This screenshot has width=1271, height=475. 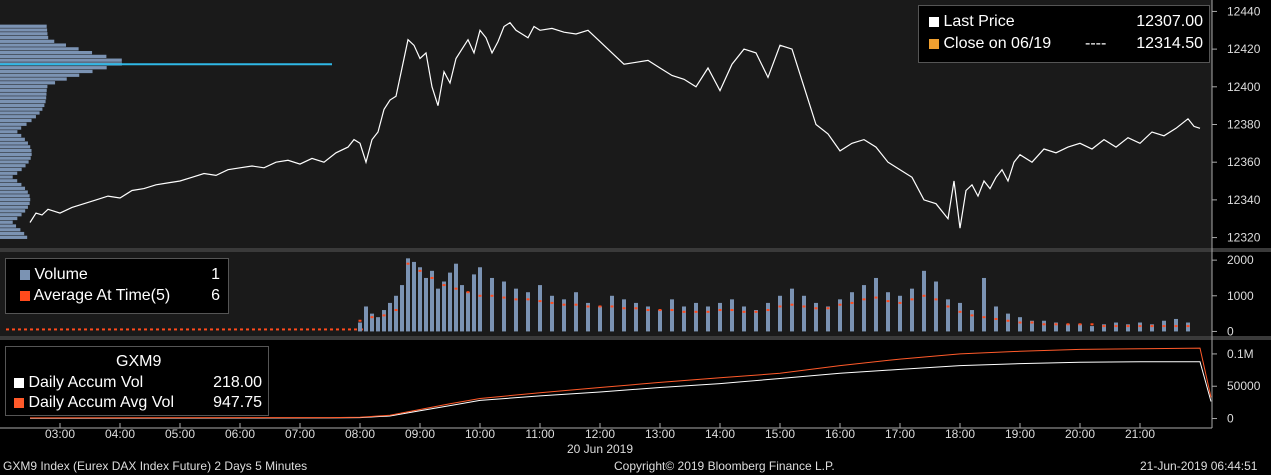 I want to click on x-tick-label: 04:00, so click(x=120, y=434).